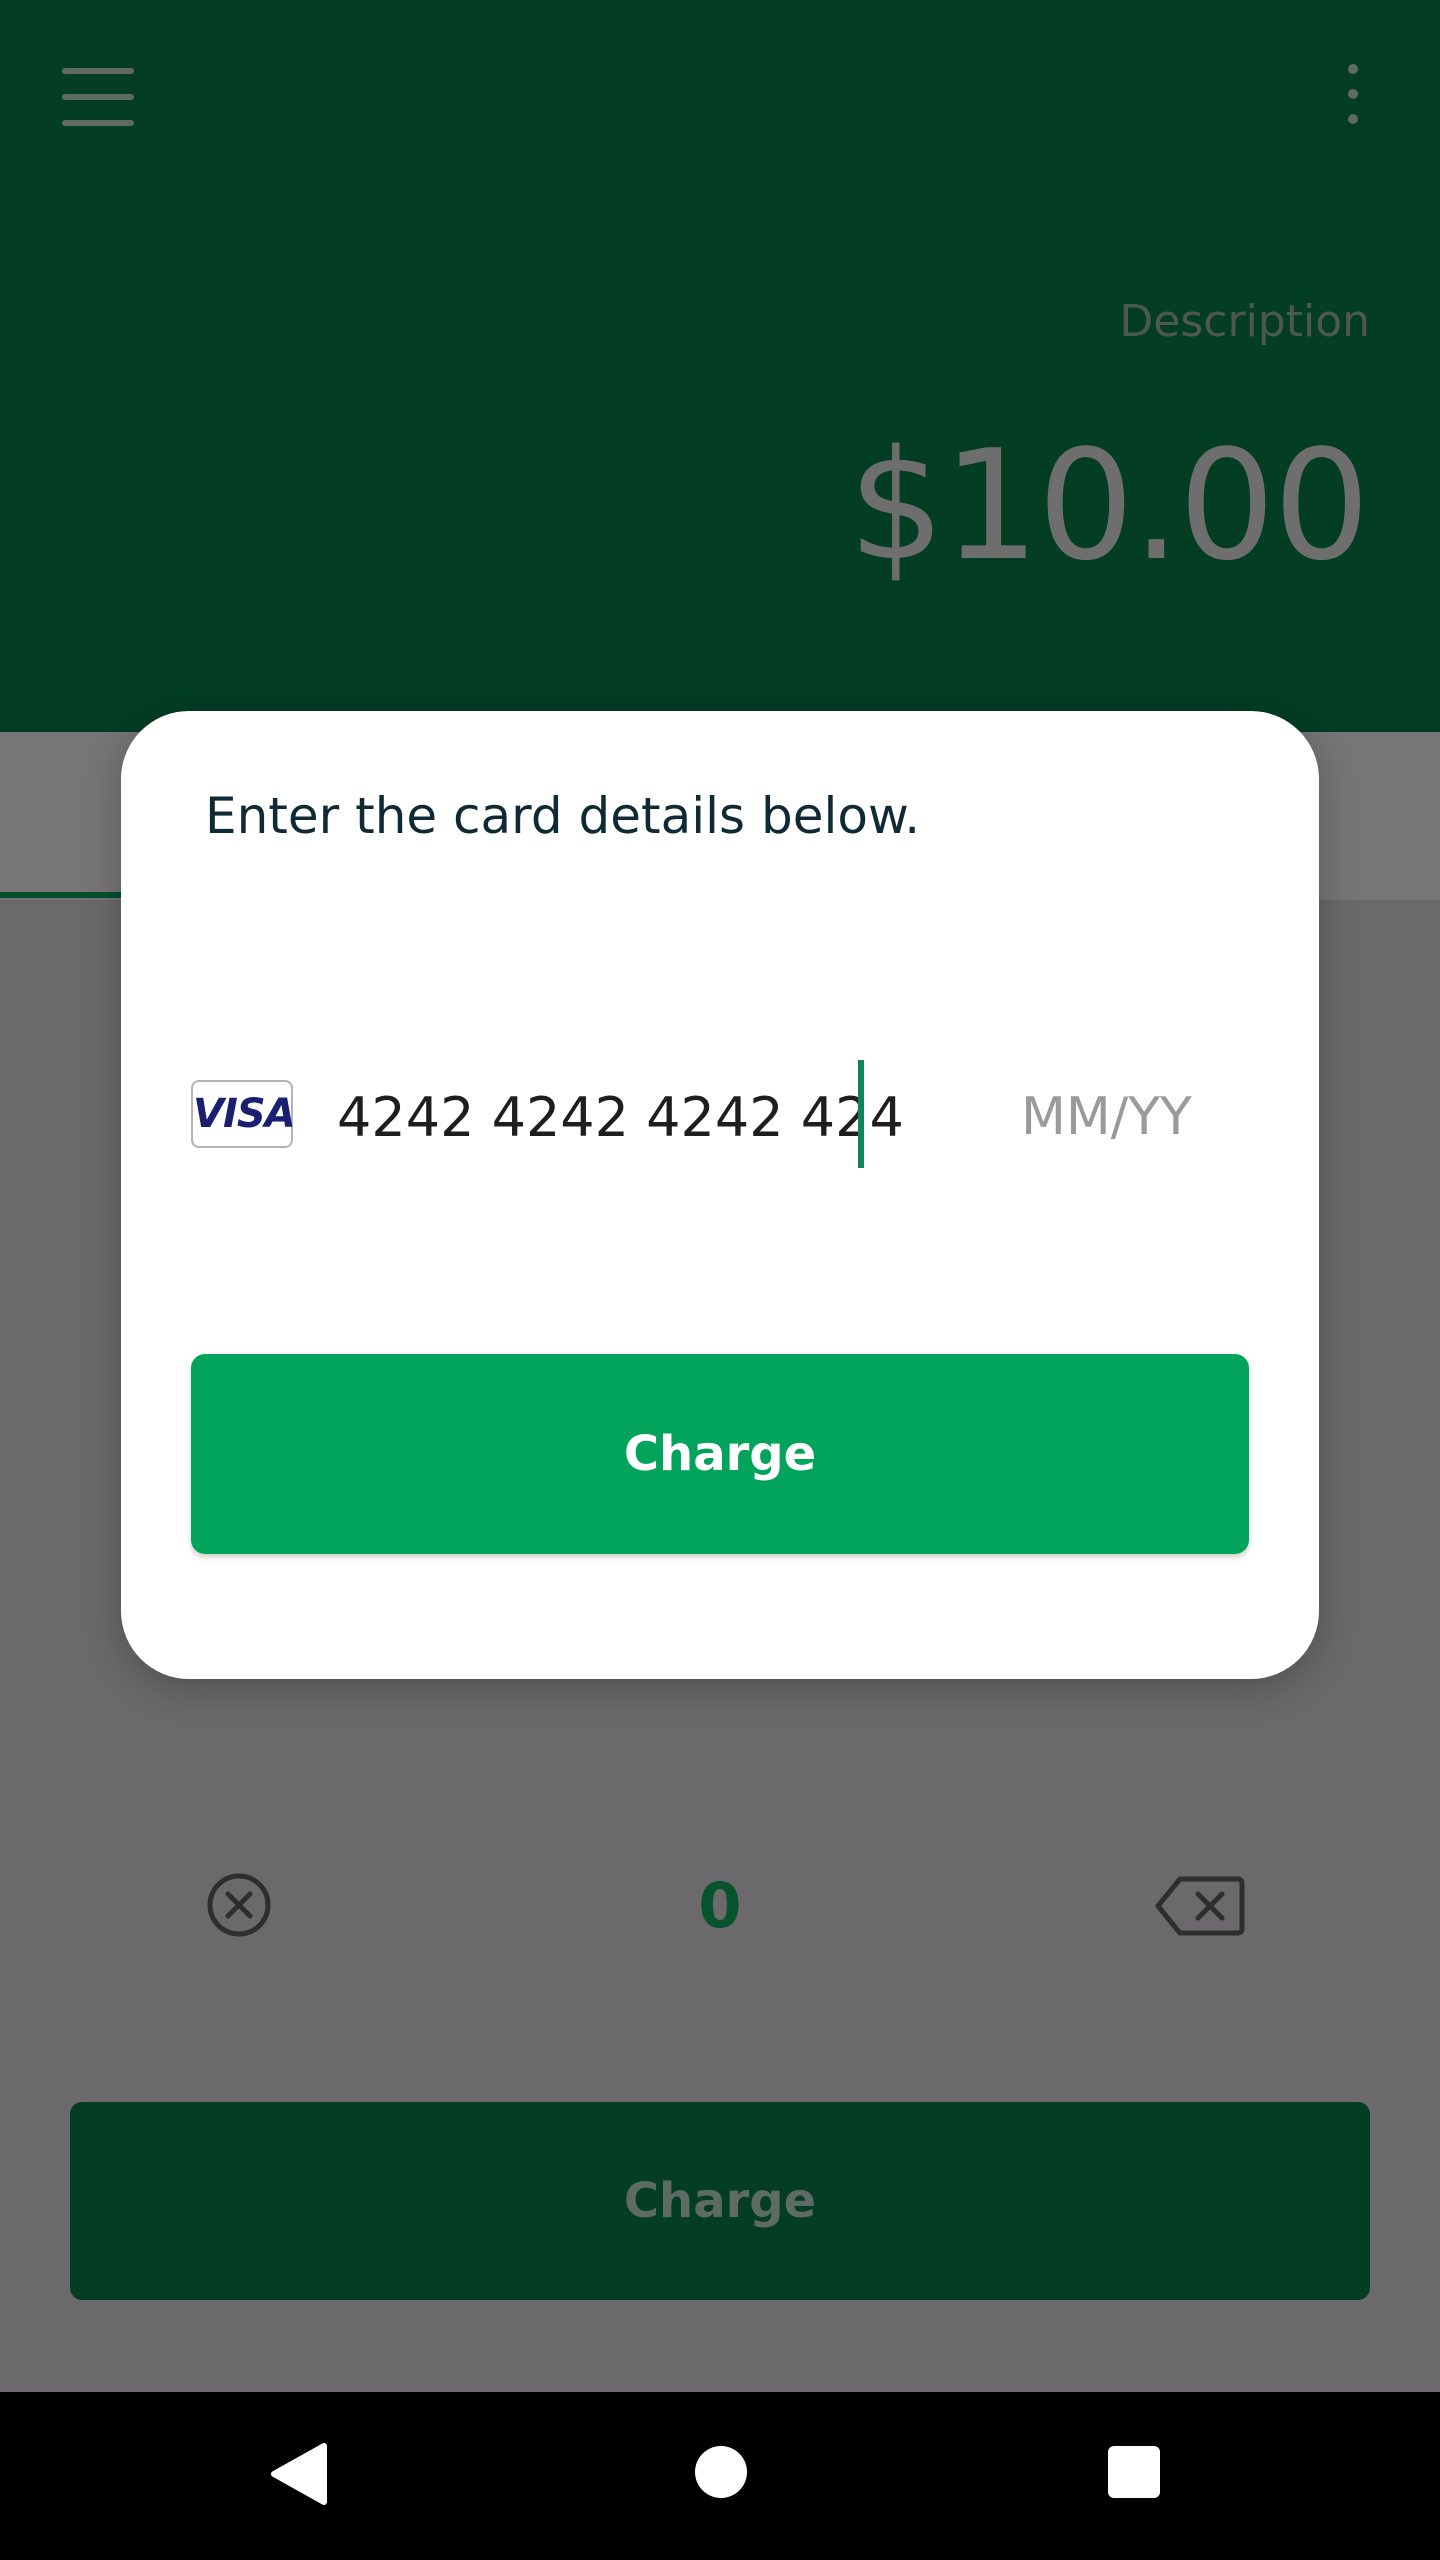 This screenshot has width=1440, height=2560. I want to click on system-navigation-bar, so click(720, 2476).